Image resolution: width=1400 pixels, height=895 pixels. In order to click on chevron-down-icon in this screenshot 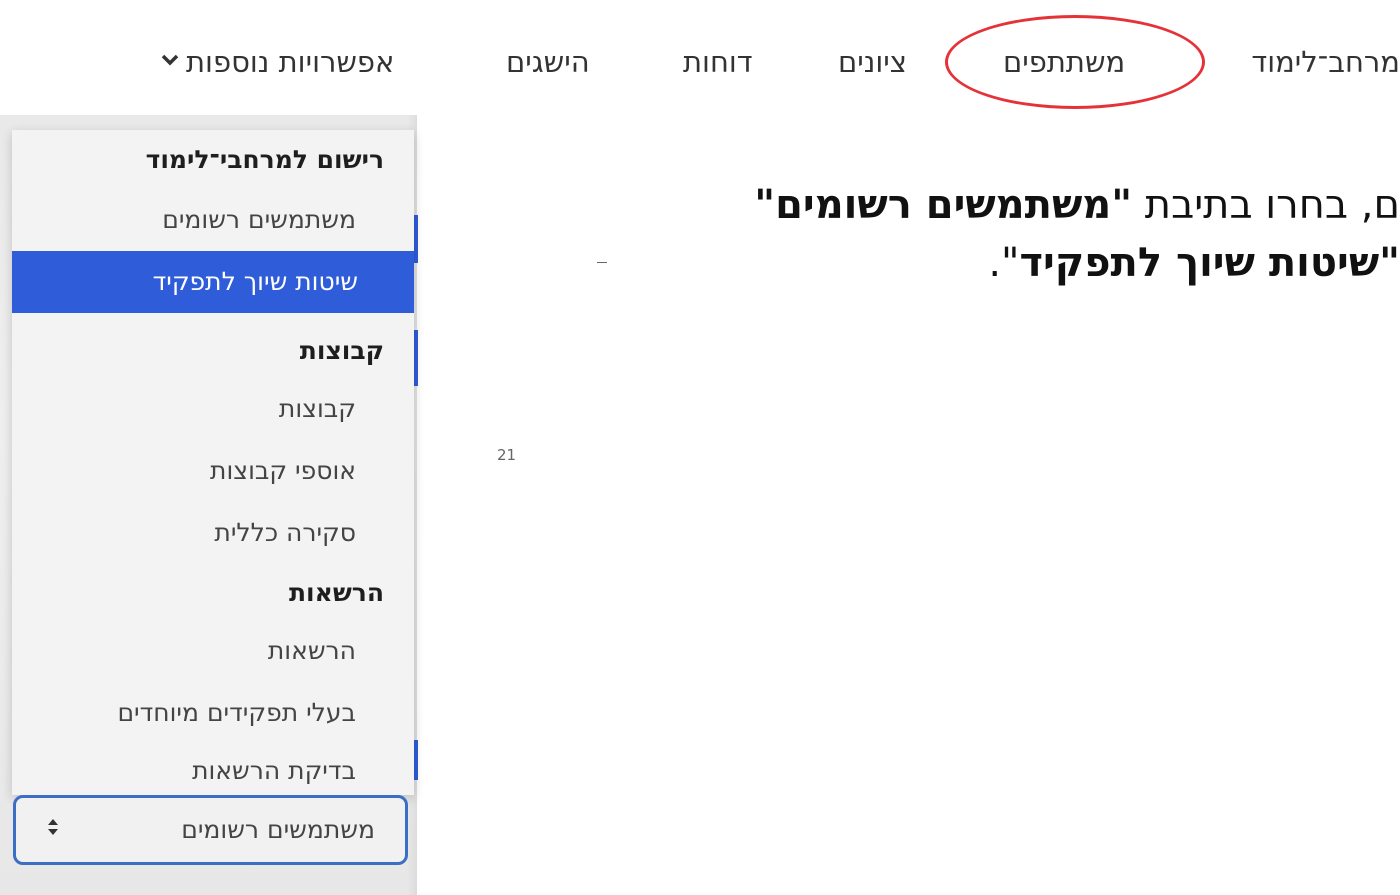, I will do `click(170, 60)`.